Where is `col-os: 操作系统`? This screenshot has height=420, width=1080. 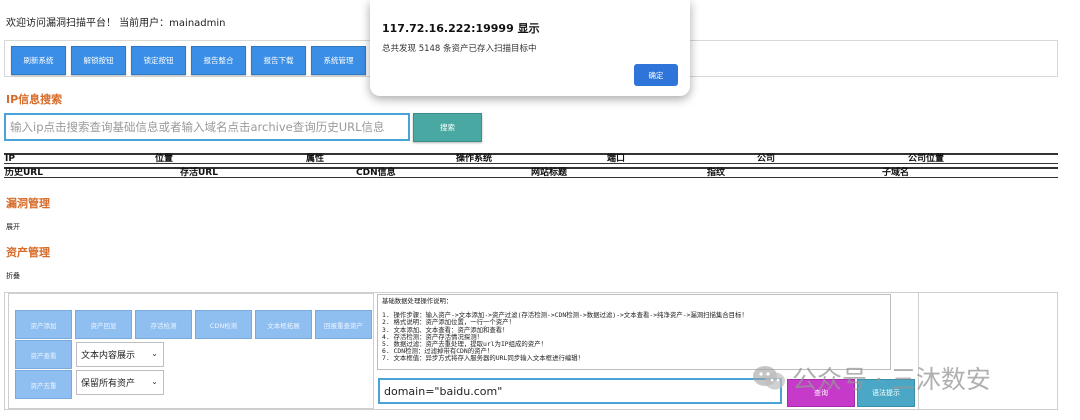 col-os: 操作系统 is located at coordinates (474, 159).